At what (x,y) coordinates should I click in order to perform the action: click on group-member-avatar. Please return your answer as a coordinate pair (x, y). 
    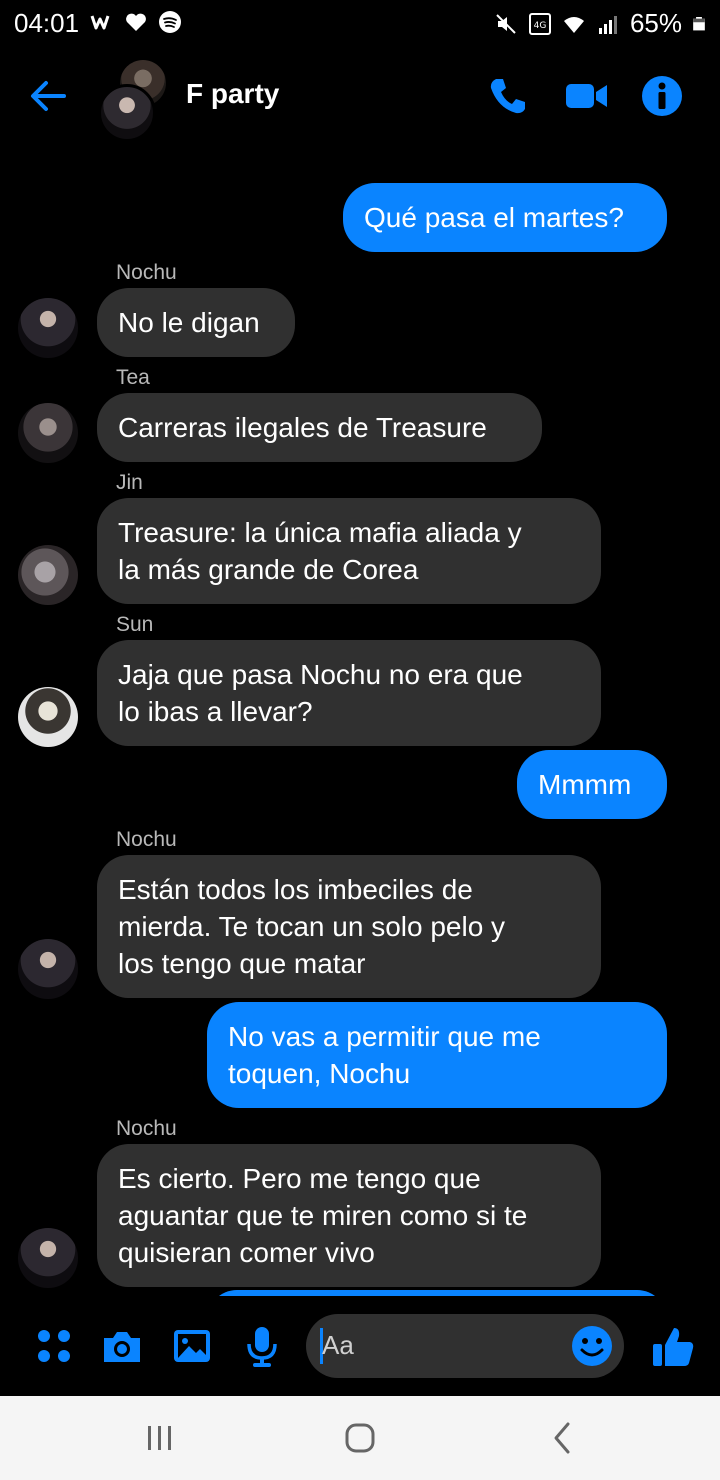
    Looking at the image, I should click on (127, 113).